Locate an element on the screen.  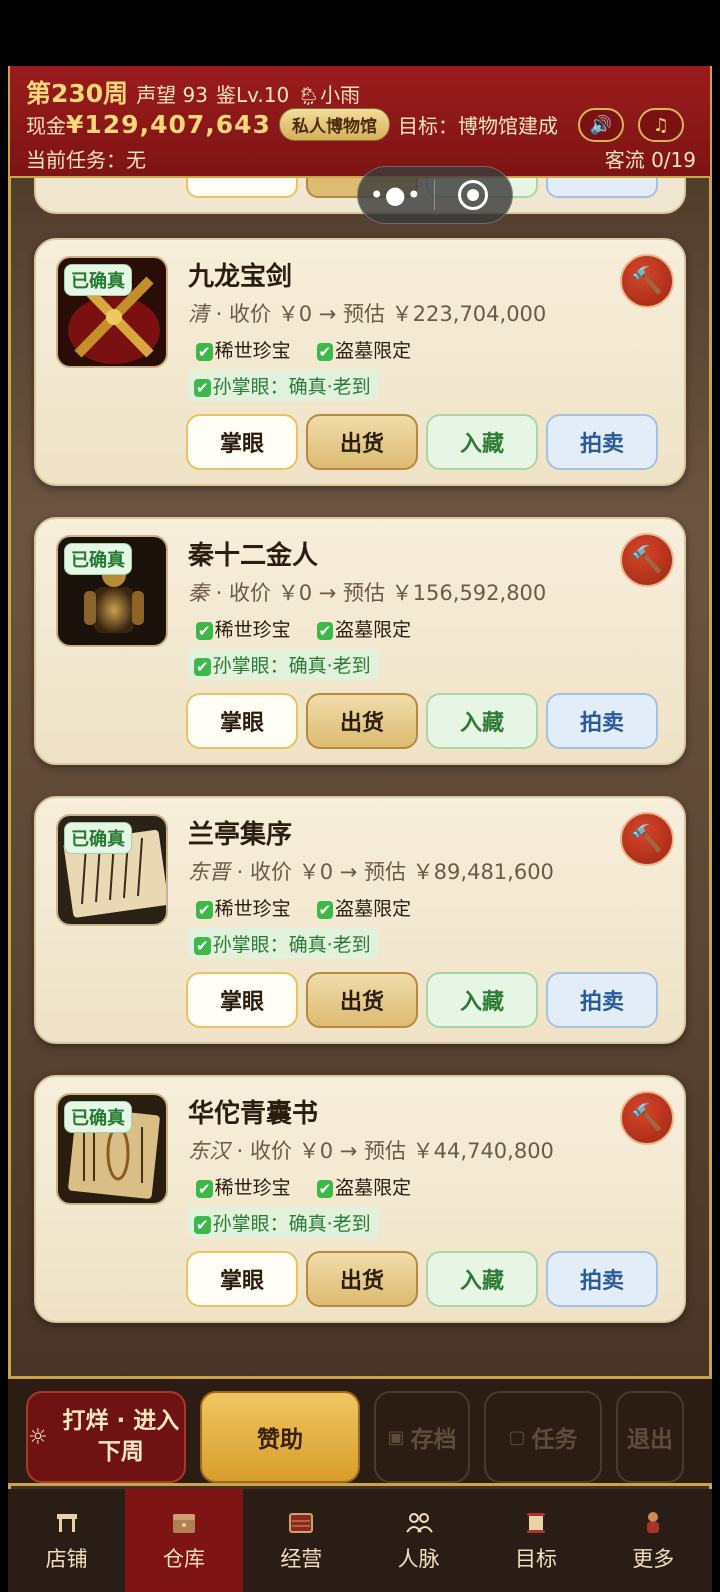
status-bar-area is located at coordinates (360, 33).